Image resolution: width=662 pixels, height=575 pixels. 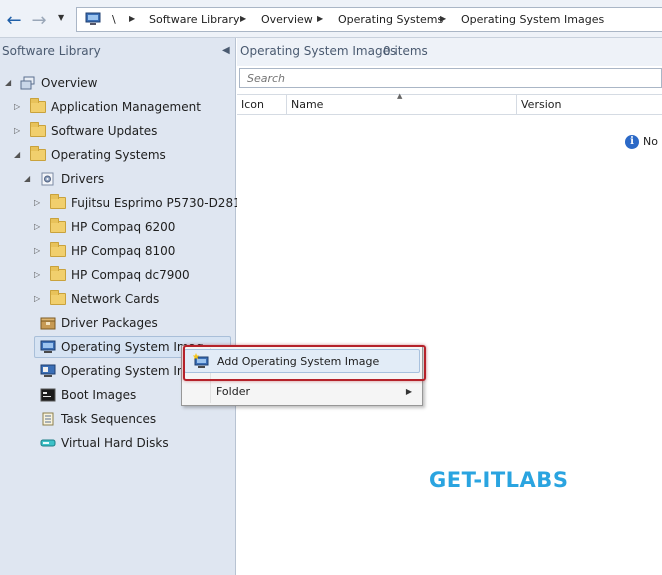 What do you see at coordinates (449, 103) in the screenshot?
I see `column-header-row: Icon Name ▲ Version` at bounding box center [449, 103].